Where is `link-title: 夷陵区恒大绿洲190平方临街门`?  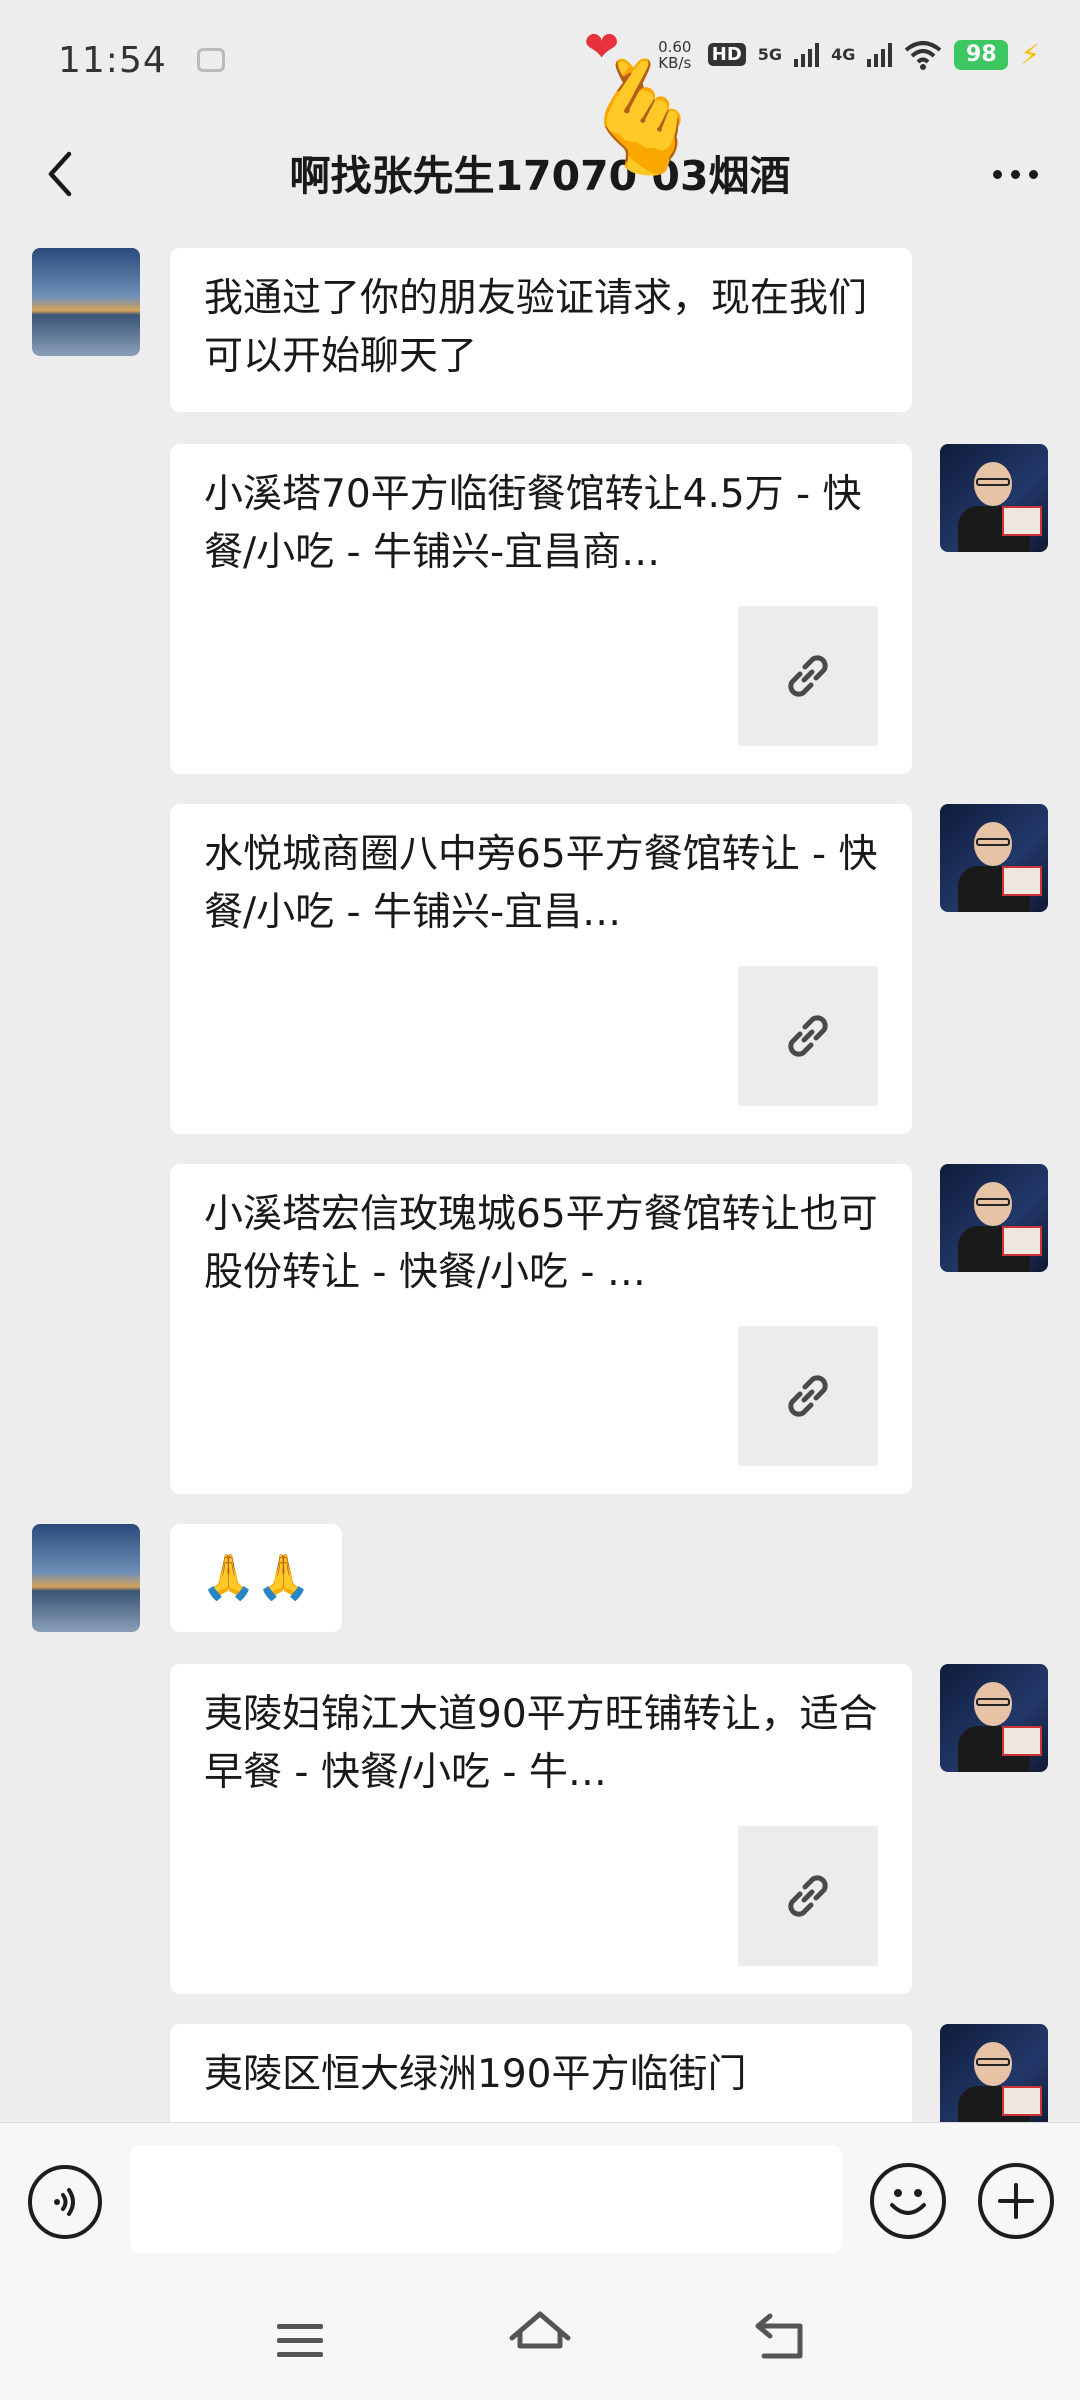
link-title: 夷陵区恒大绿洲190平方临街门 is located at coordinates (475, 2074).